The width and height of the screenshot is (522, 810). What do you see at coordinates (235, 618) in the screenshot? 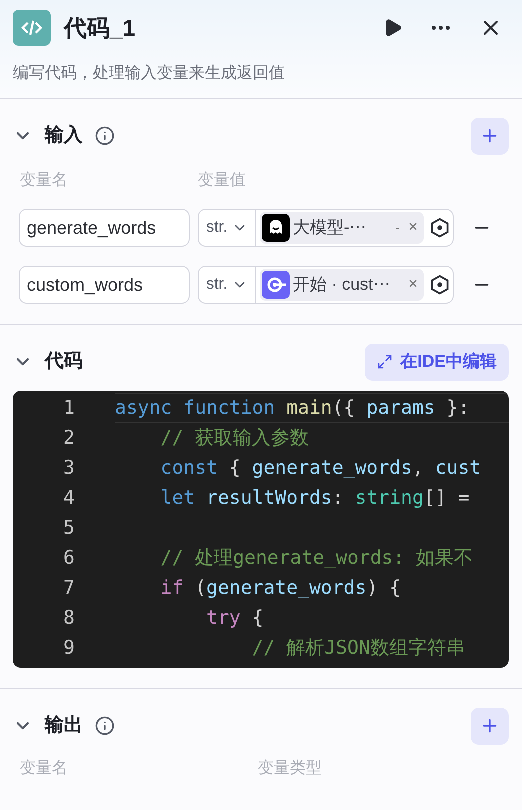
I see `code-line: try {` at bounding box center [235, 618].